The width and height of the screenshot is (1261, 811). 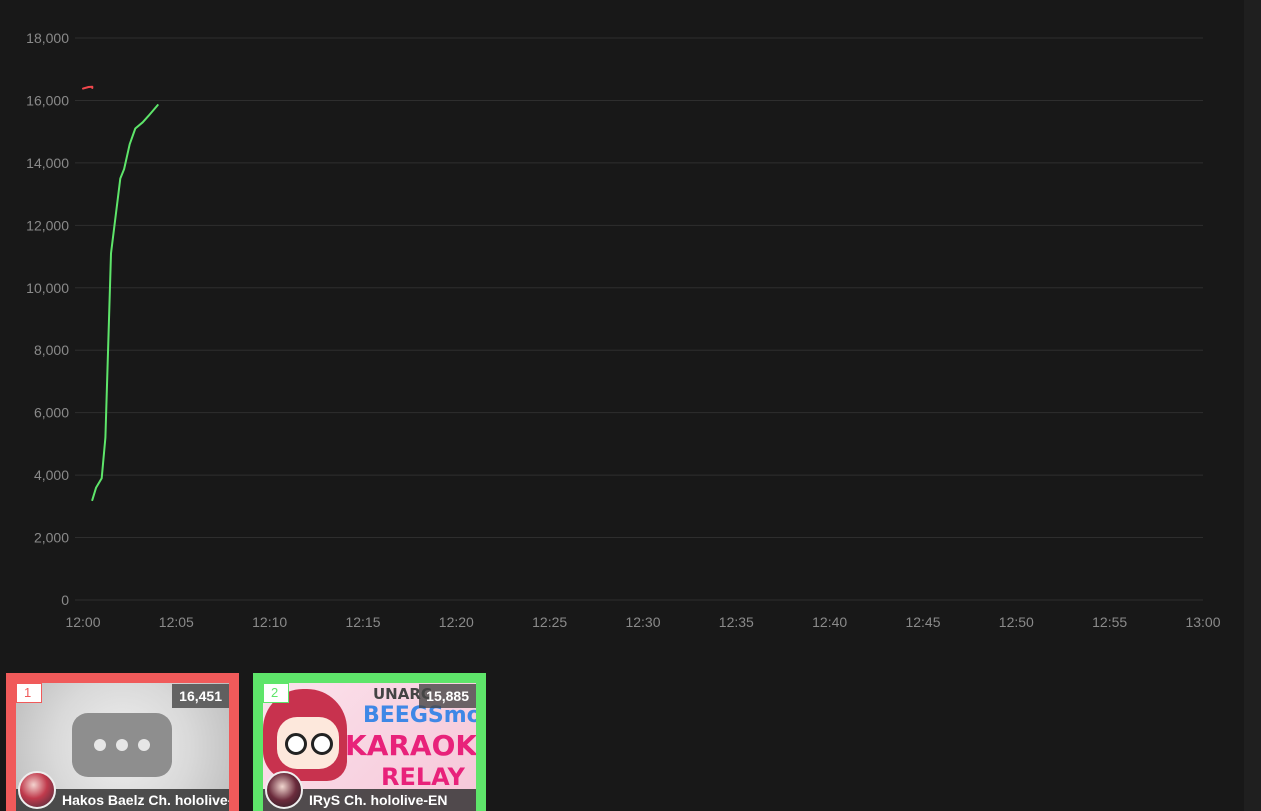 I want to click on x-tick-label: 12:35, so click(x=736, y=622).